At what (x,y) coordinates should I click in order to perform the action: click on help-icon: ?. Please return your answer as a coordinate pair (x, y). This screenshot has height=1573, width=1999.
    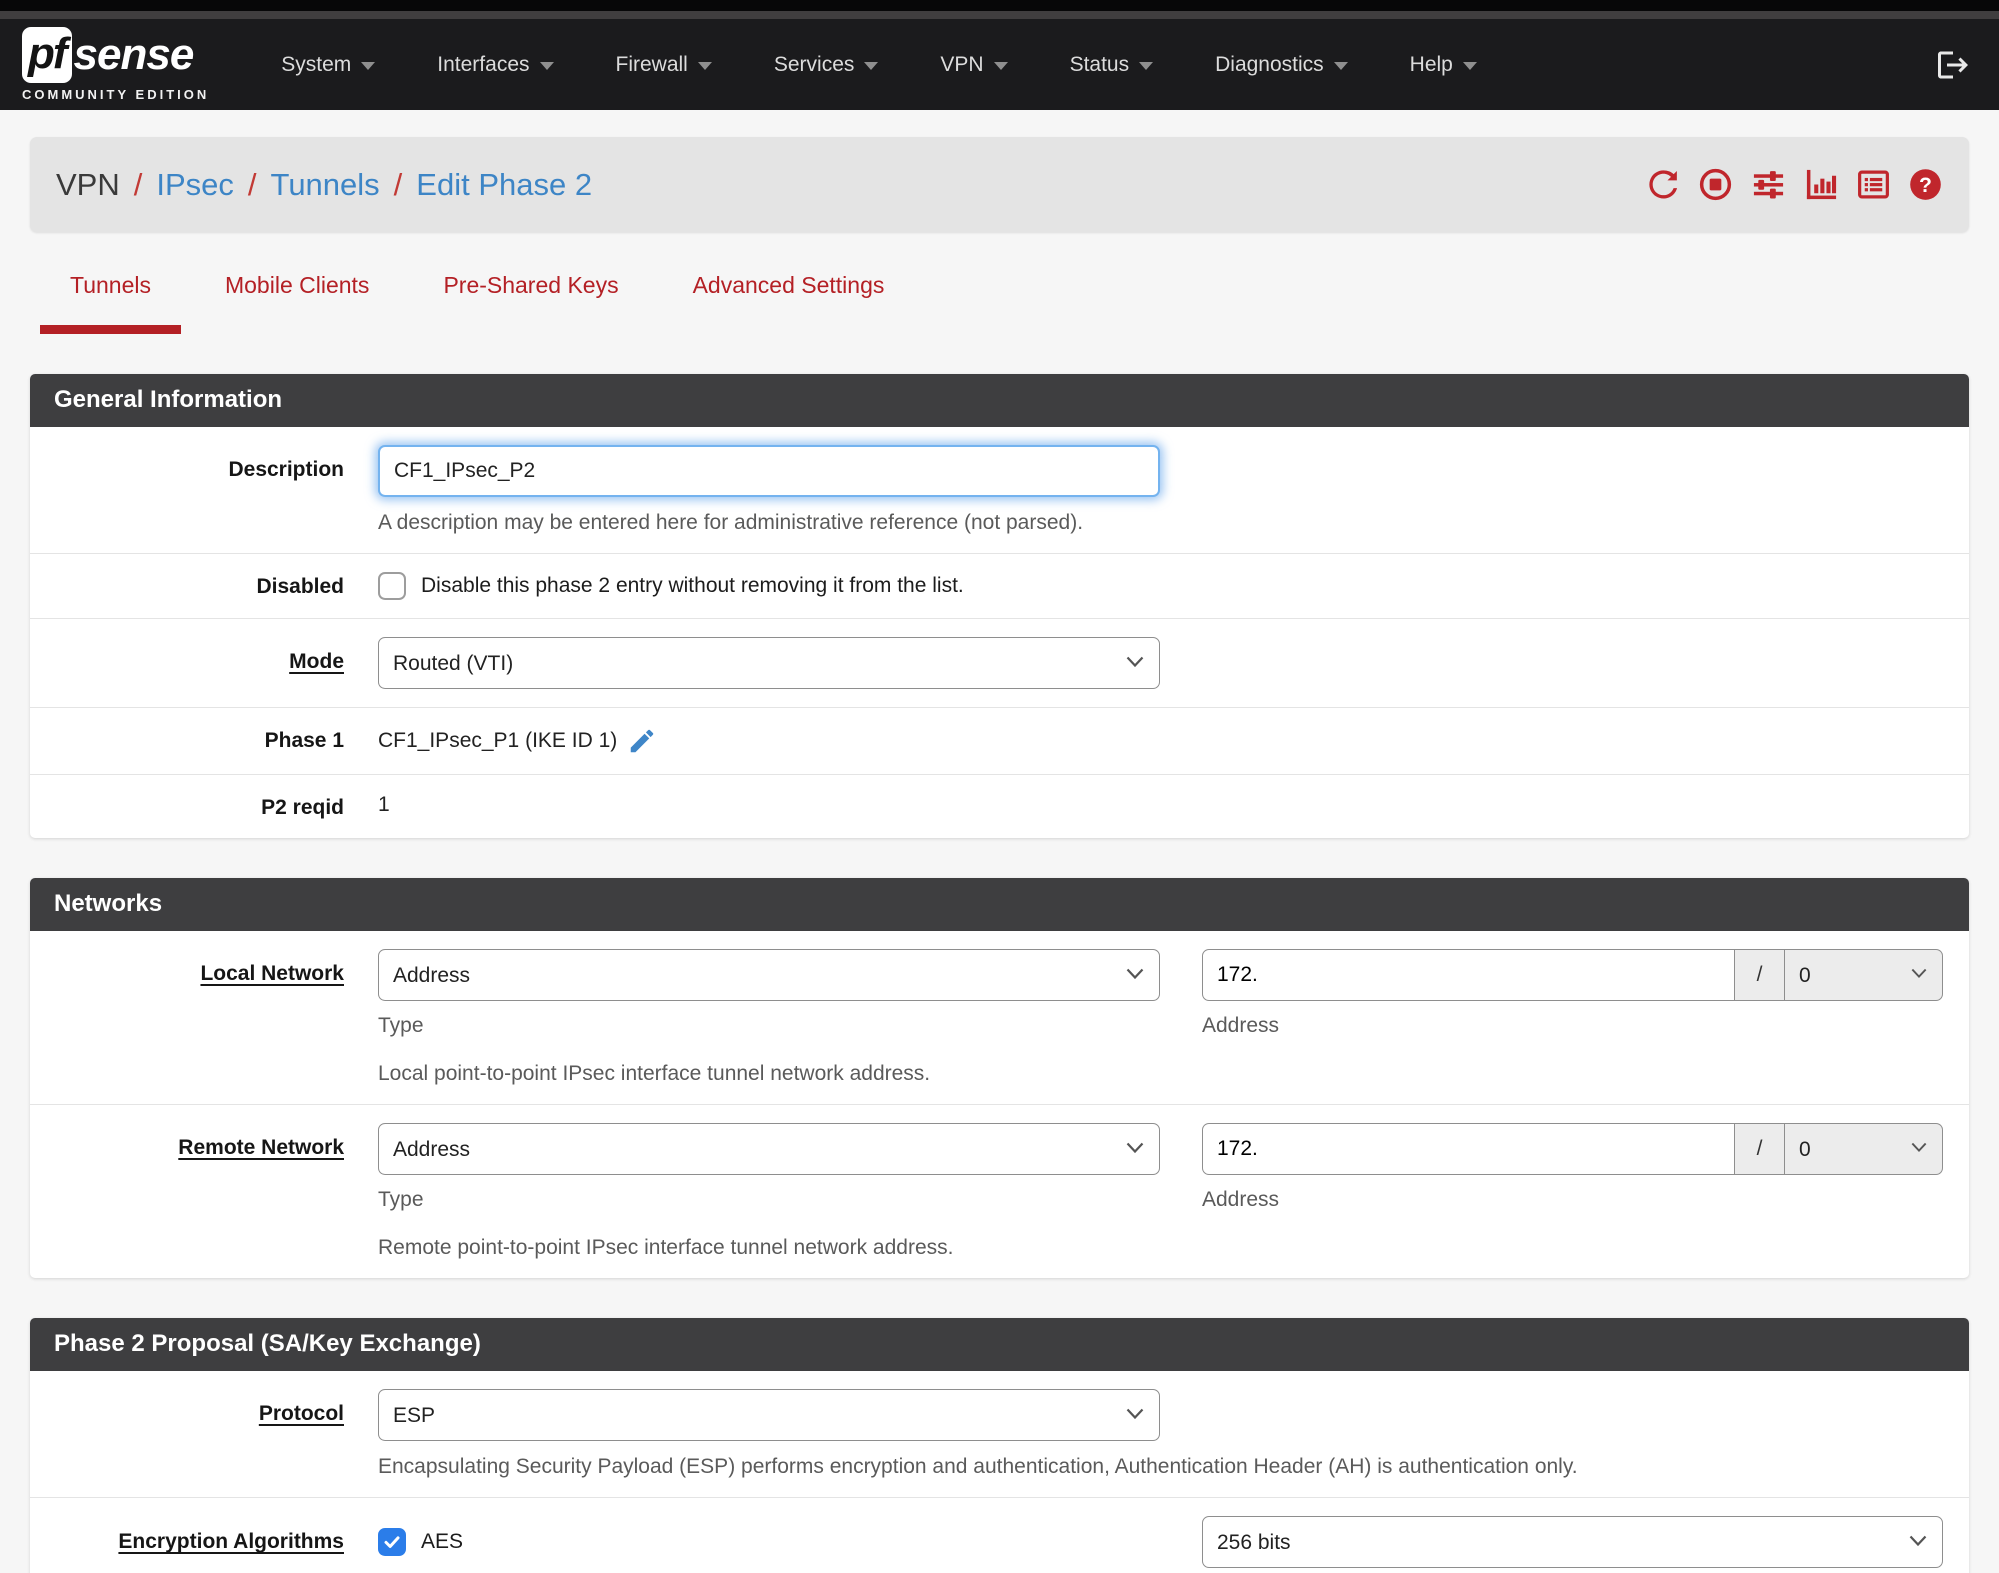
    Looking at the image, I should click on (1925, 184).